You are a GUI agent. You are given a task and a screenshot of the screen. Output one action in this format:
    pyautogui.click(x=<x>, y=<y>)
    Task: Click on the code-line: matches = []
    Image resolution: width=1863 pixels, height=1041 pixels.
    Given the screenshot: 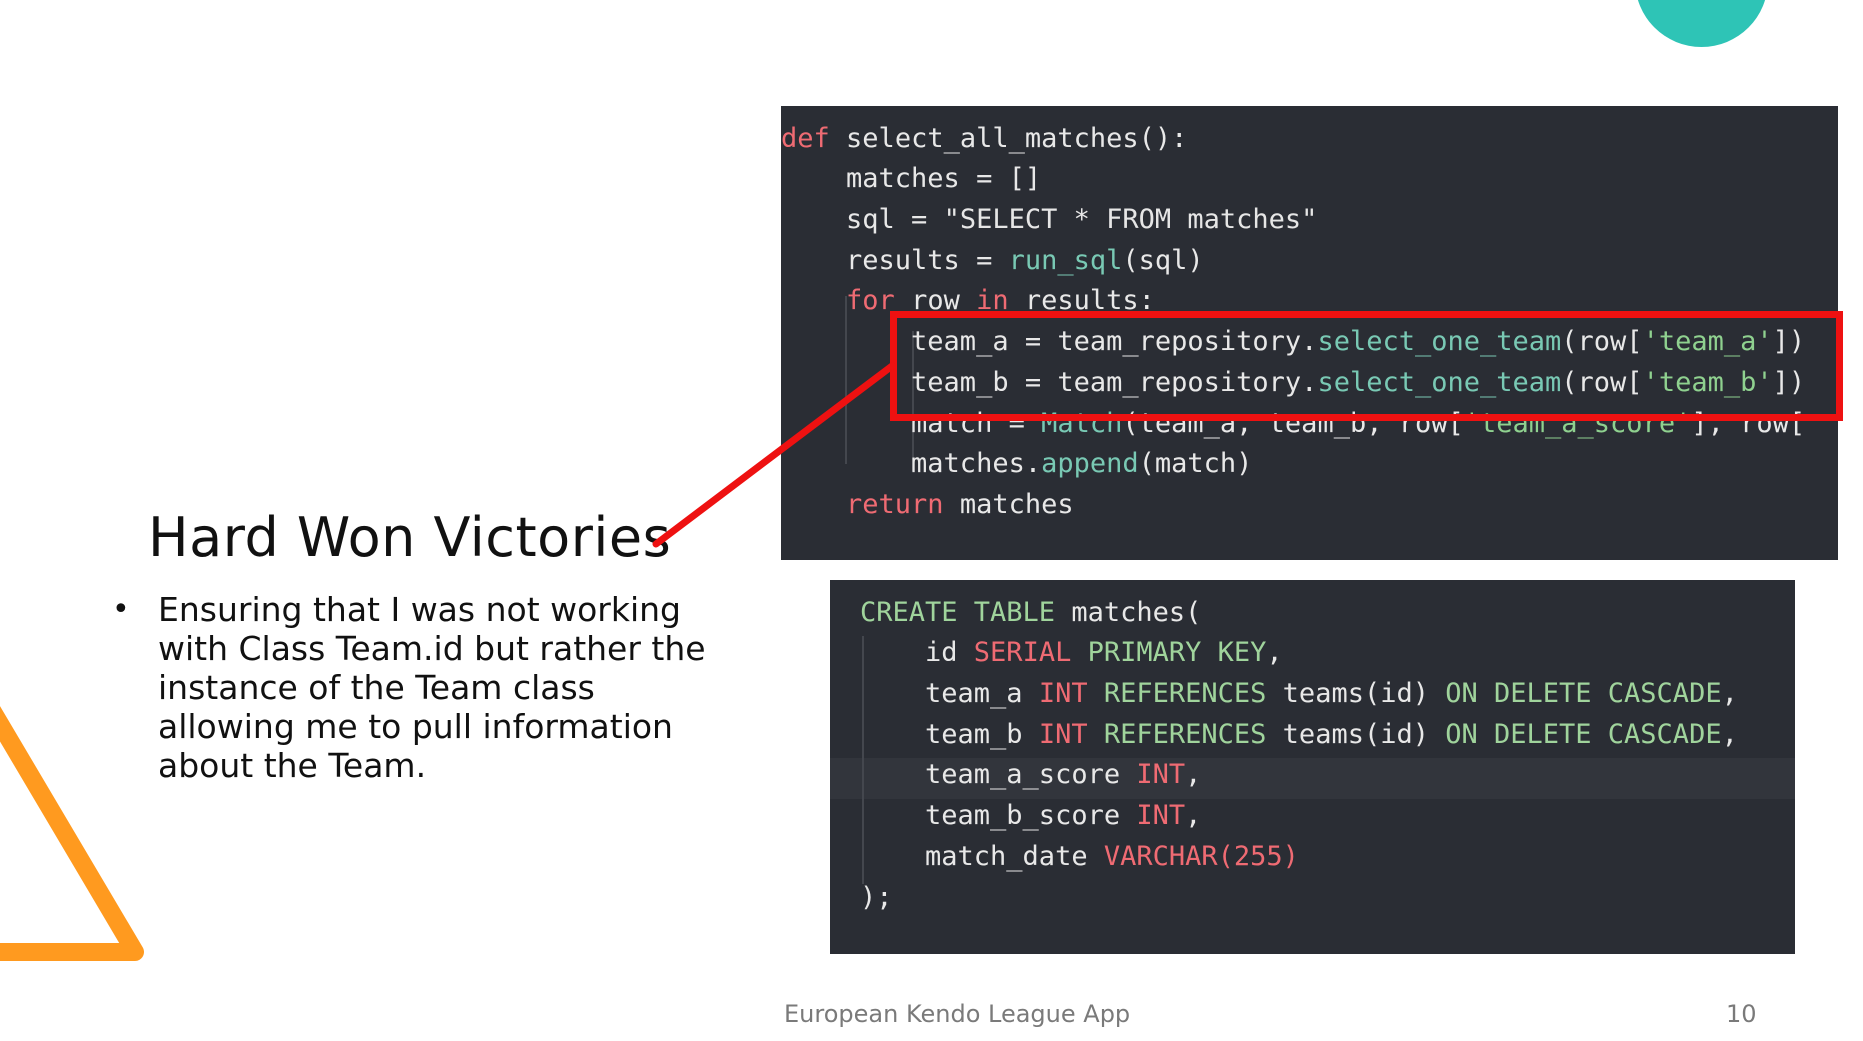 What is the action you would take?
    pyautogui.click(x=911, y=178)
    